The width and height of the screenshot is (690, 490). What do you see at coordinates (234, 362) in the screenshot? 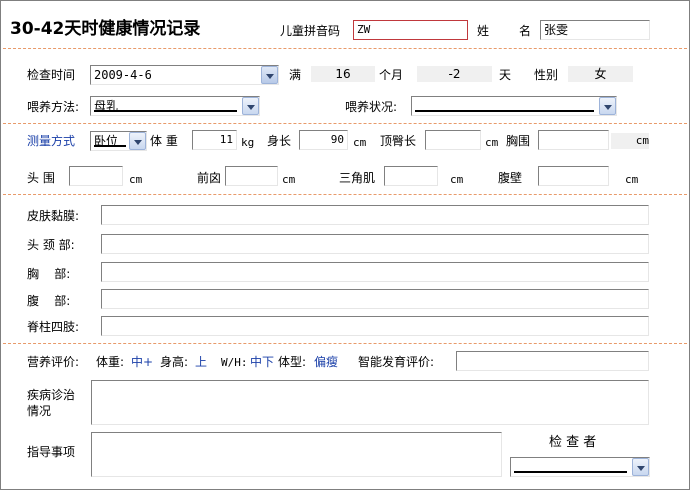
I see `eval-wh-label: W/H:` at bounding box center [234, 362].